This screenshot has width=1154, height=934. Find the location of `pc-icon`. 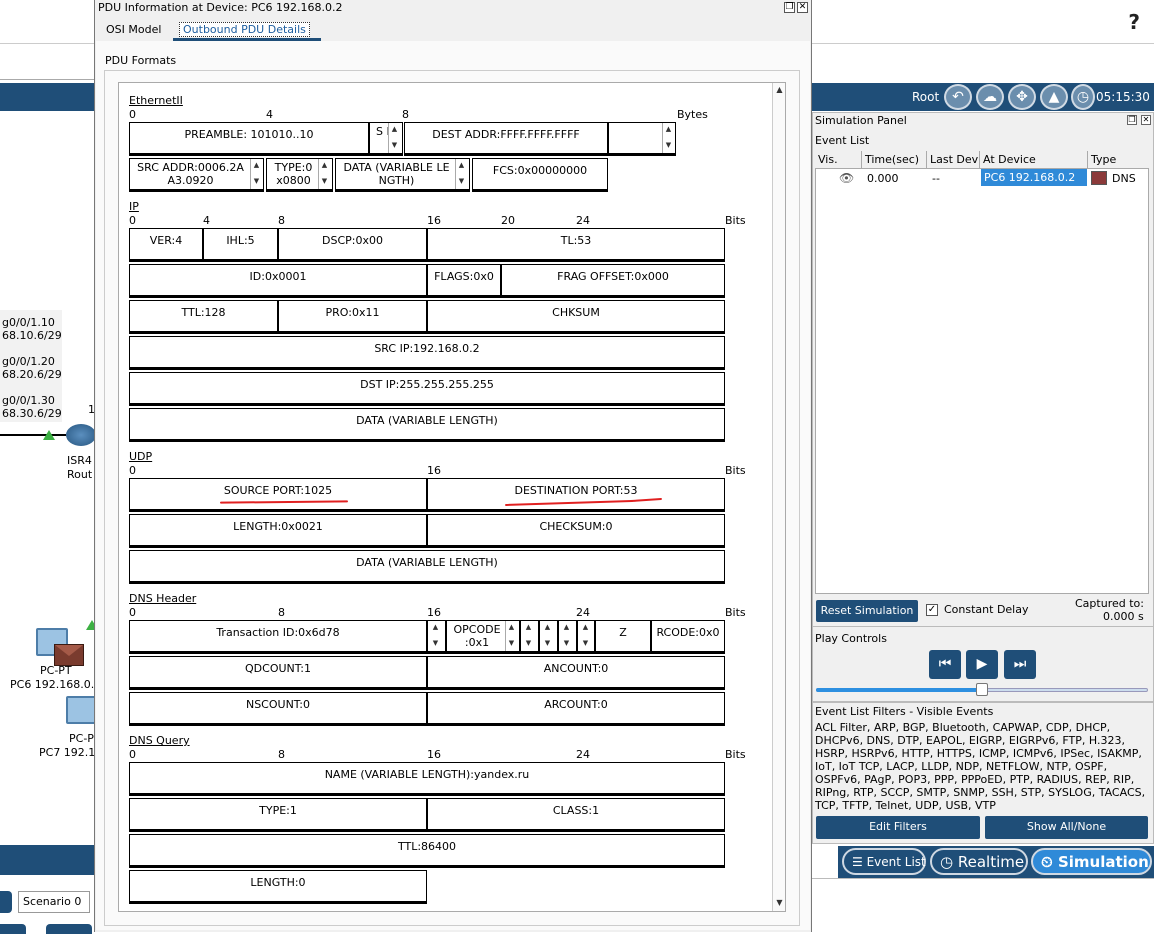

pc-icon is located at coordinates (81, 710).